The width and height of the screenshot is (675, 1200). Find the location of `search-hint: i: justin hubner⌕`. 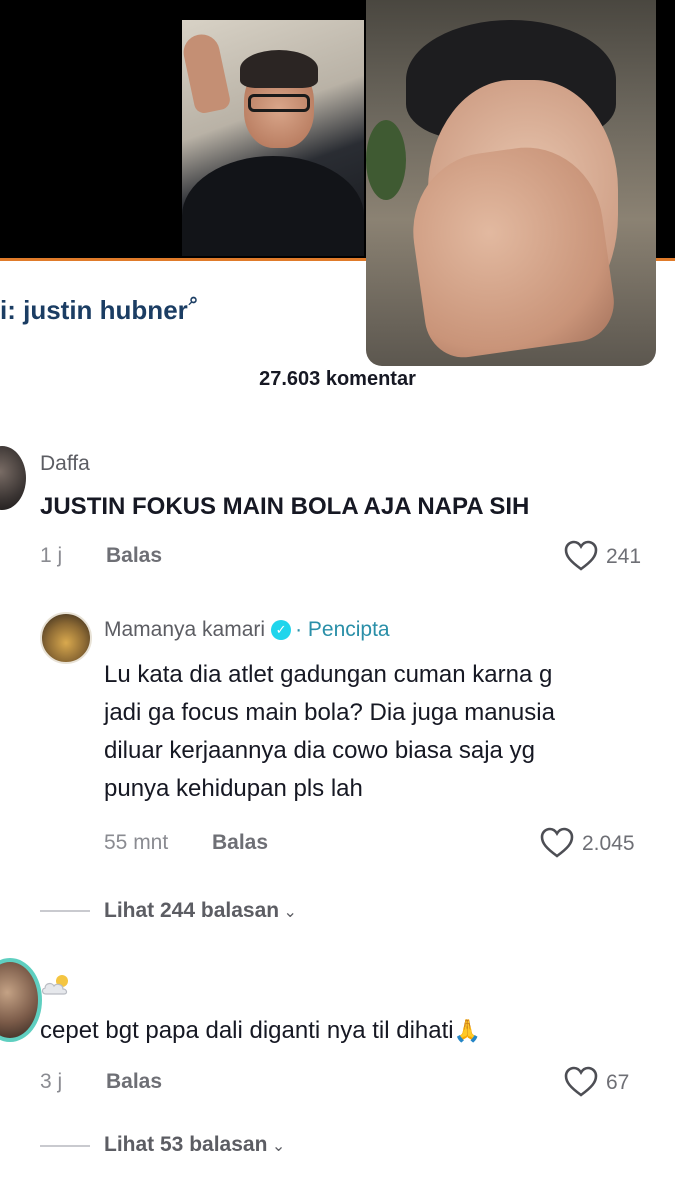

search-hint: i: justin hubner⌕ is located at coordinates (99, 308).